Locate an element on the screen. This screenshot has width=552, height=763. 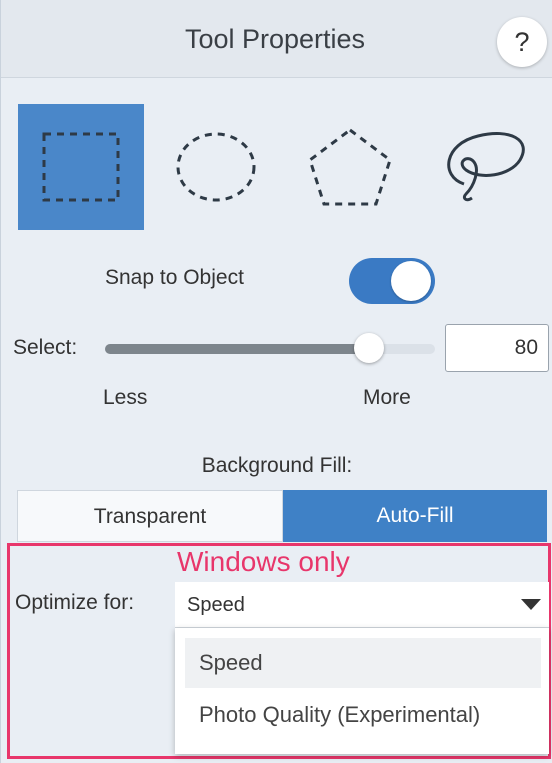
snap-to-object-toggle is located at coordinates (392, 281).